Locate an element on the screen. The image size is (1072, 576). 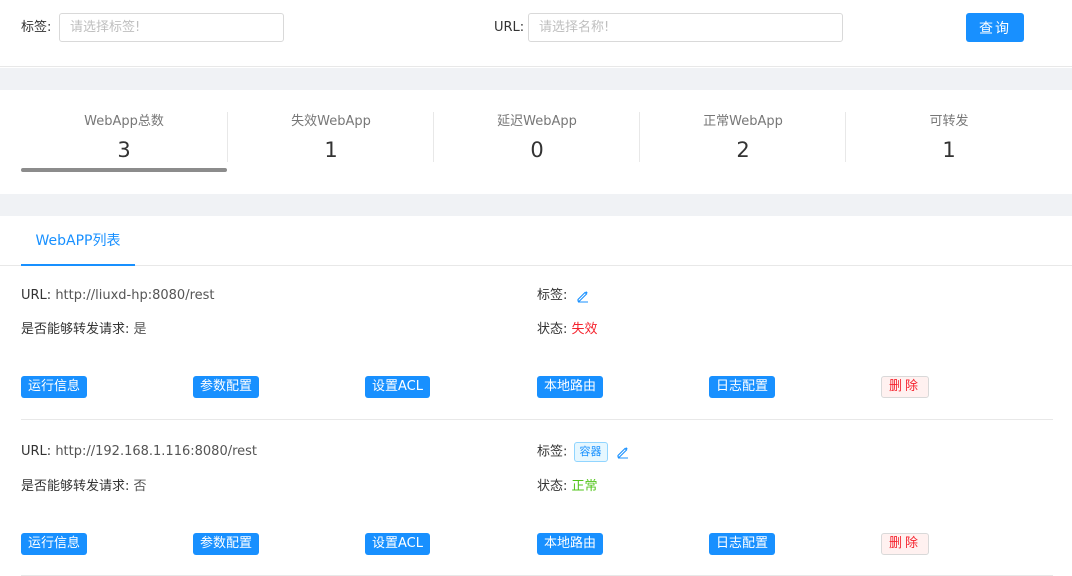
tab-webapp-list: WebAPP列表 is located at coordinates (78, 241).